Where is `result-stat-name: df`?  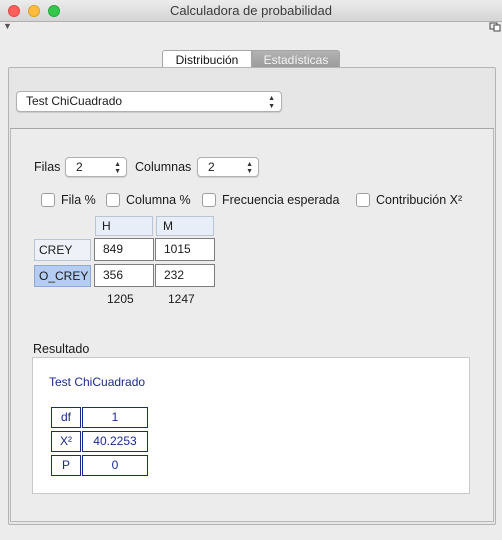 result-stat-name: df is located at coordinates (66, 417).